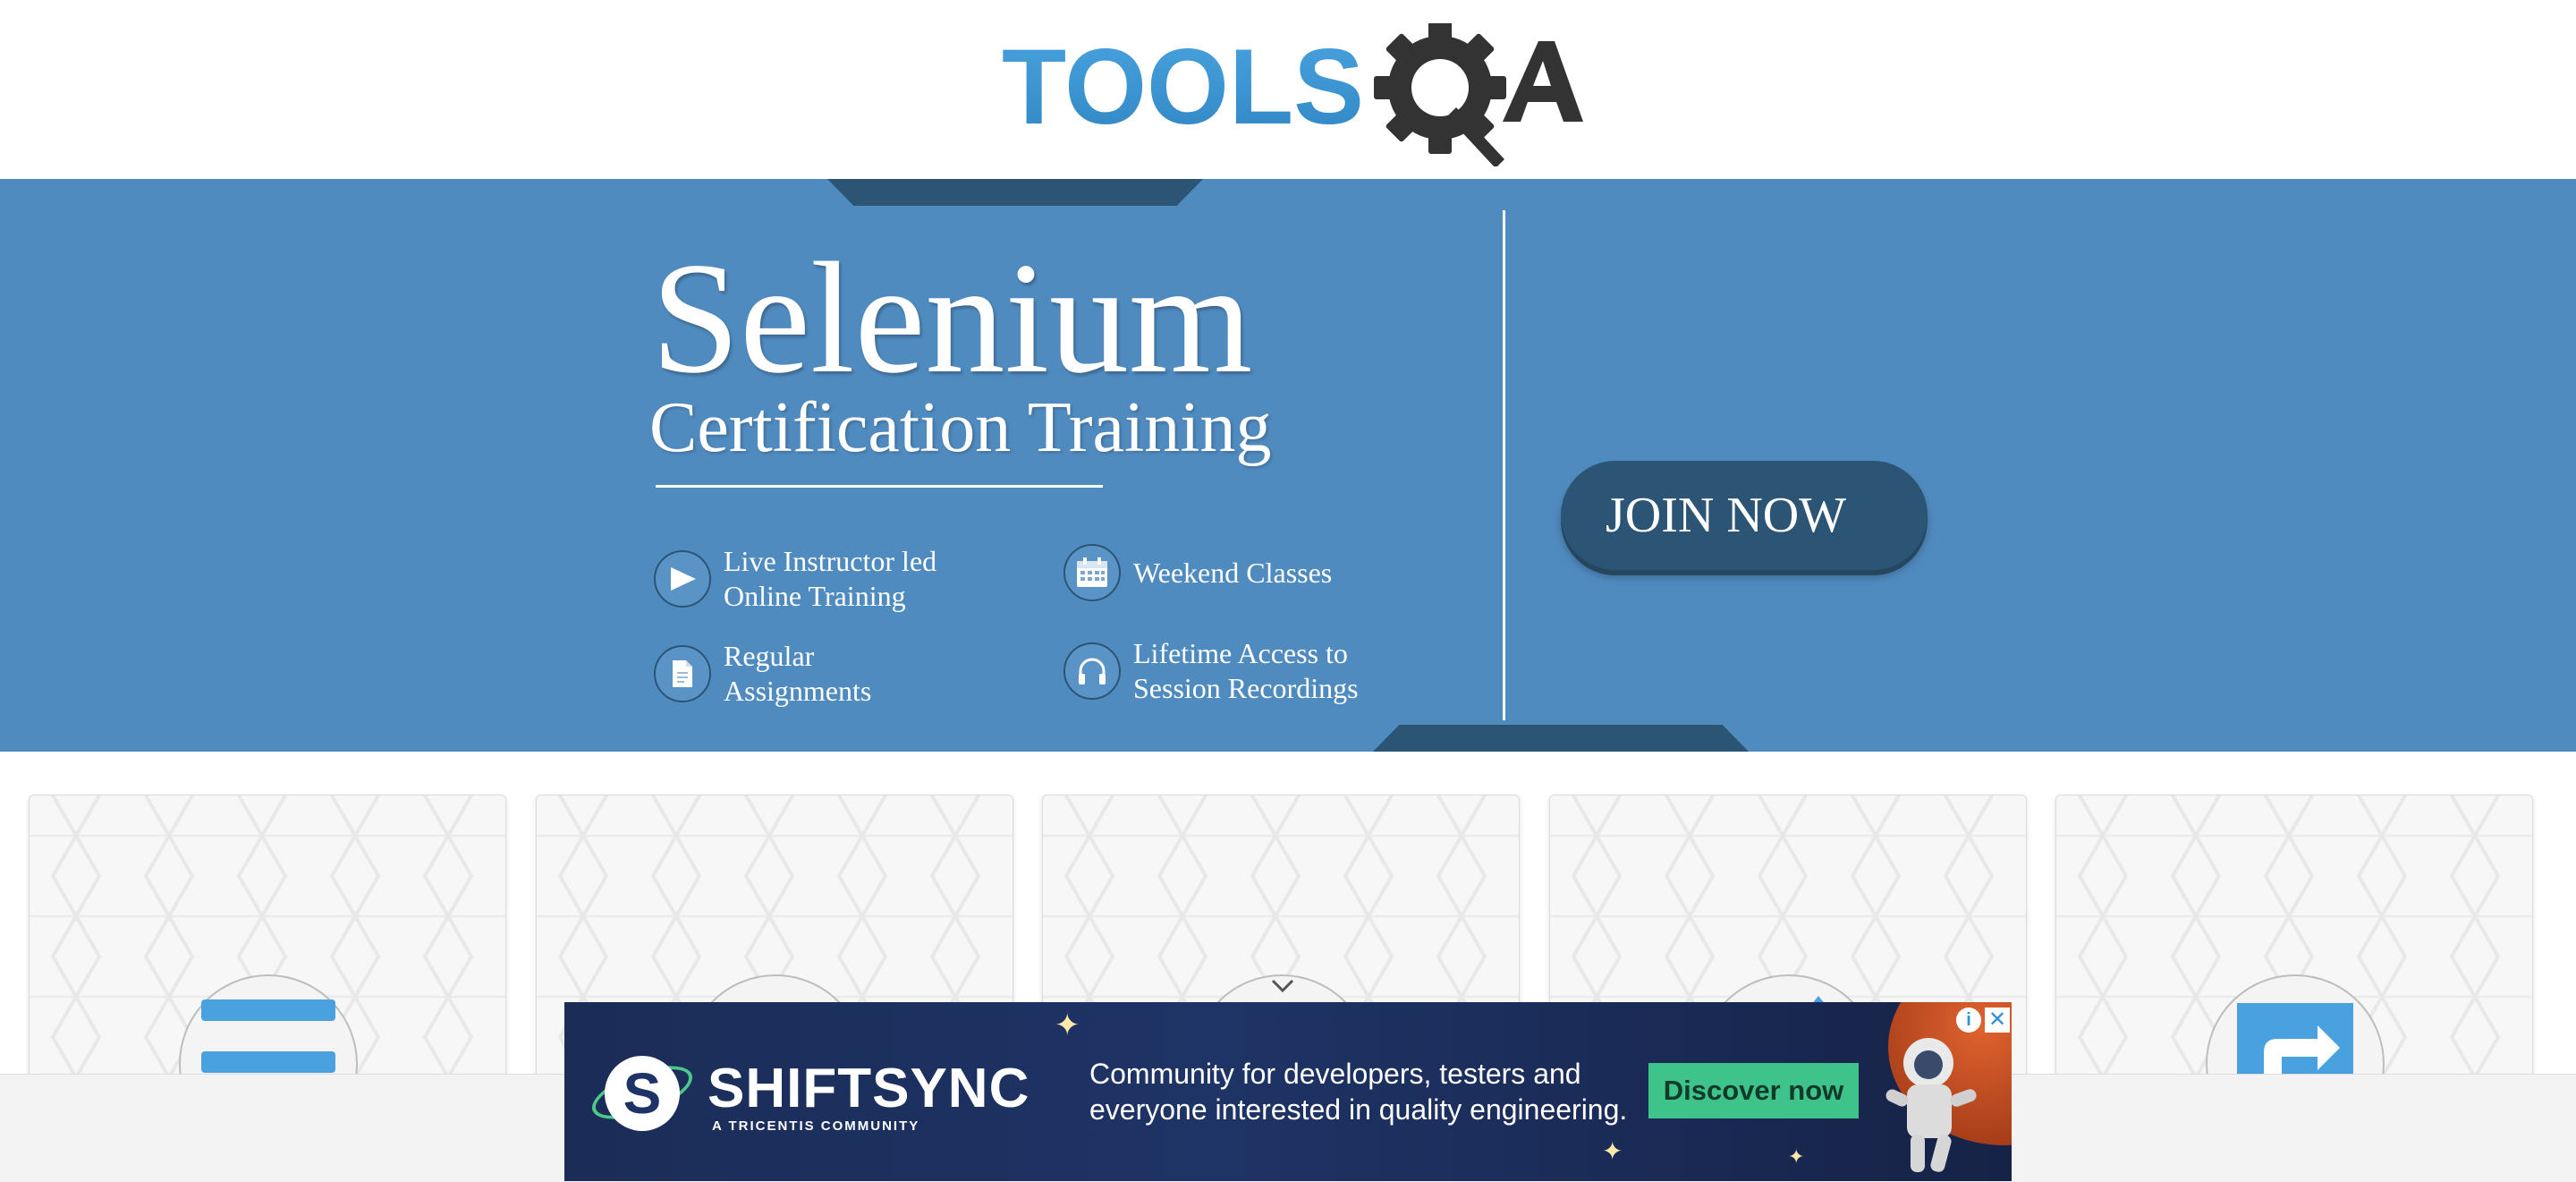 This screenshot has width=2576, height=1182. I want to click on gear-icon, so click(1440, 94).